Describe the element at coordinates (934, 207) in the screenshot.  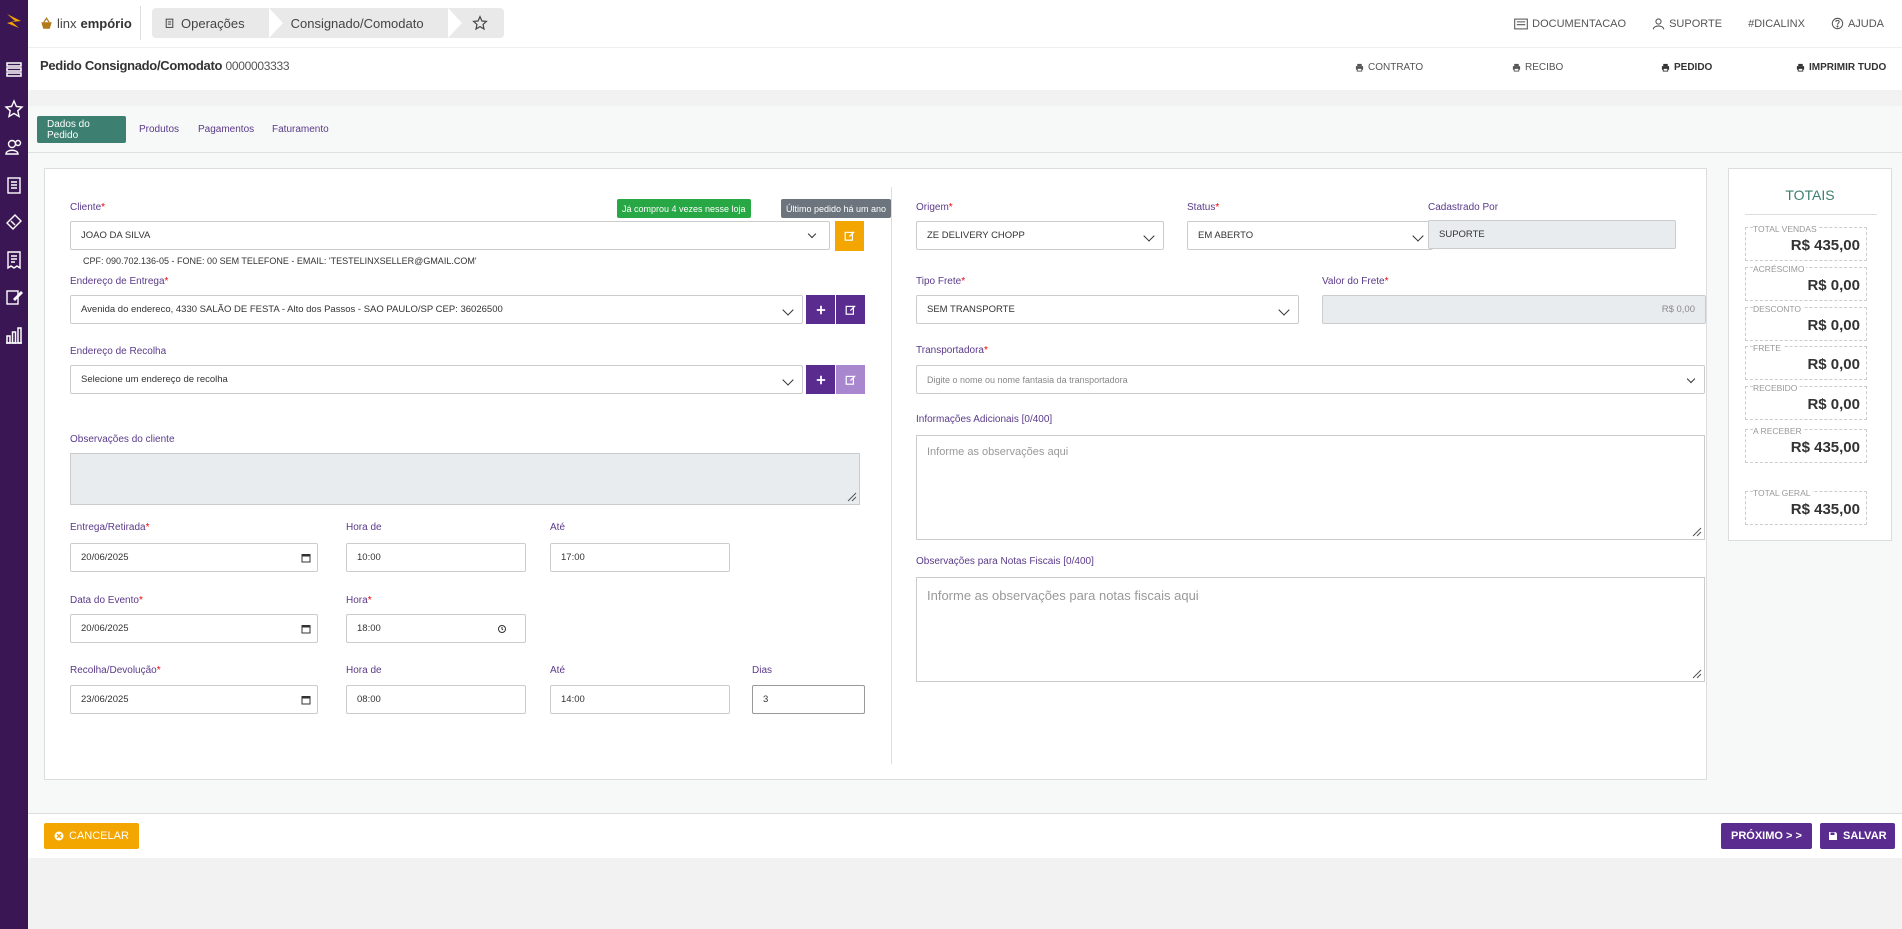
I see `origem-label: Origem*` at that location.